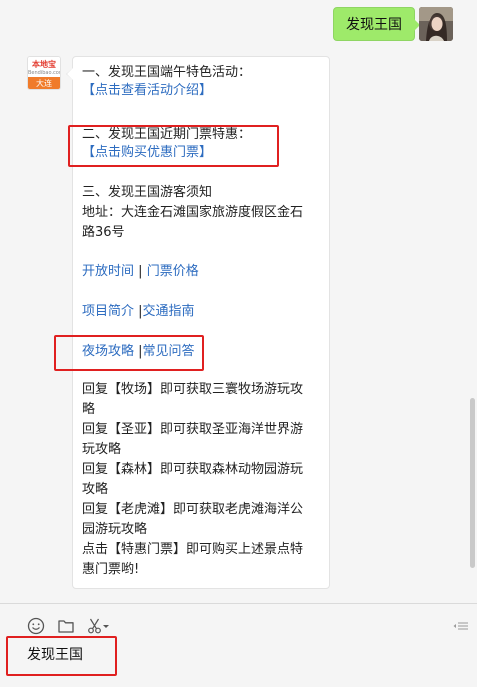  I want to click on section3-title: 三、发现王国游客须知, so click(147, 192).